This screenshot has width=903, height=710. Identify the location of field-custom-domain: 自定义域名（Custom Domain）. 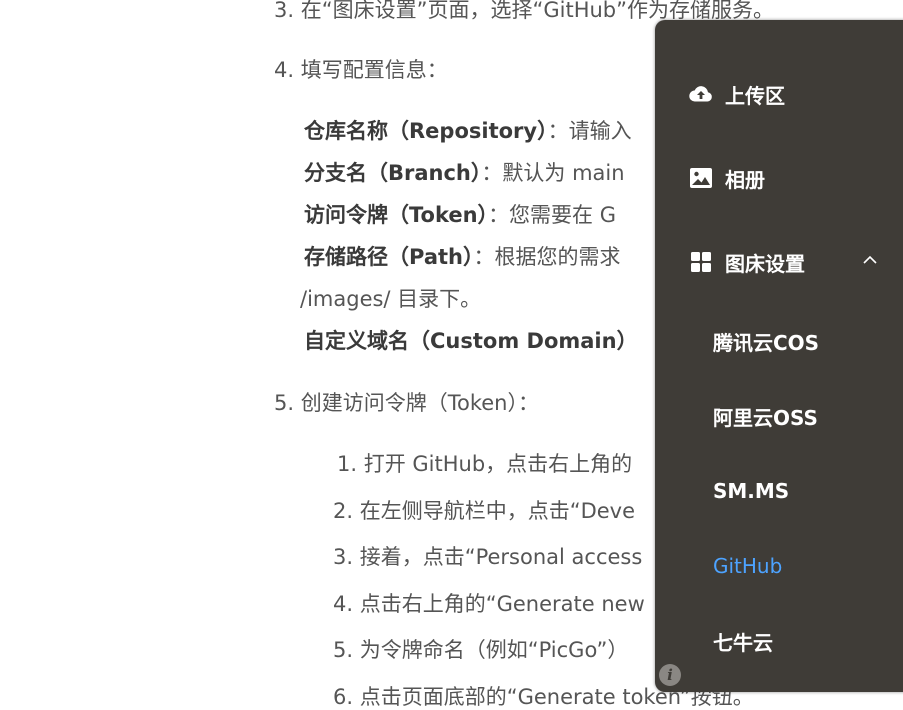
(471, 341).